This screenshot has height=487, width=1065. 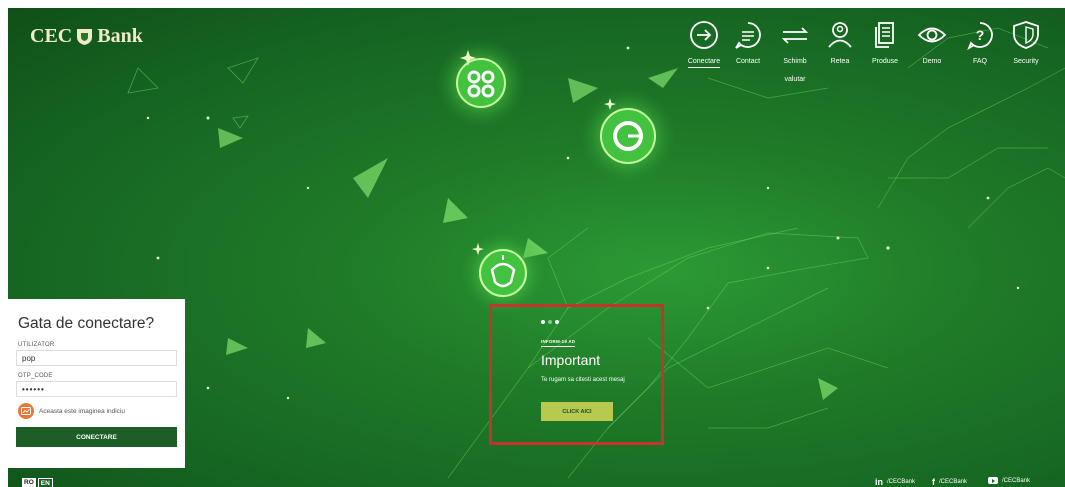 What do you see at coordinates (35, 376) in the screenshot?
I see `otp-label: OTP_CODE` at bounding box center [35, 376].